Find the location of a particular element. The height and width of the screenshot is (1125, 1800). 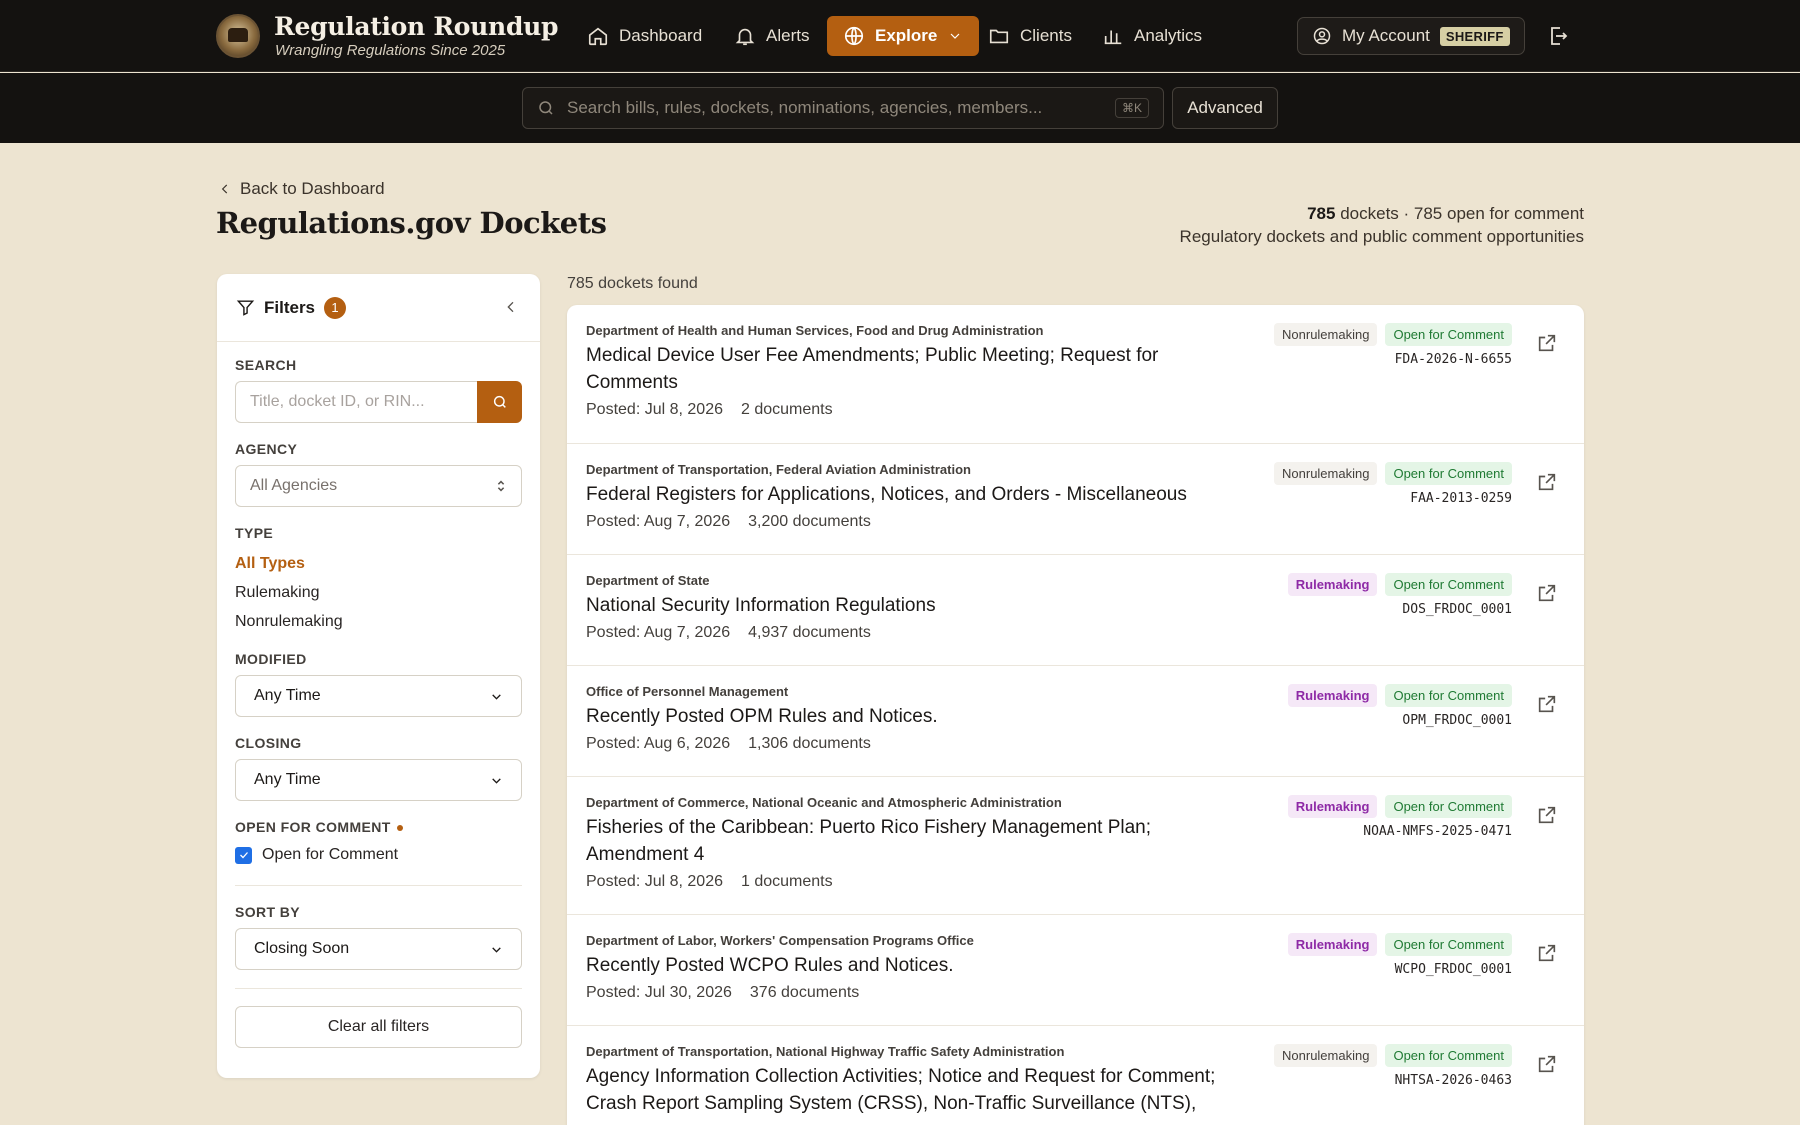

modified-value: Any Time is located at coordinates (287, 695).